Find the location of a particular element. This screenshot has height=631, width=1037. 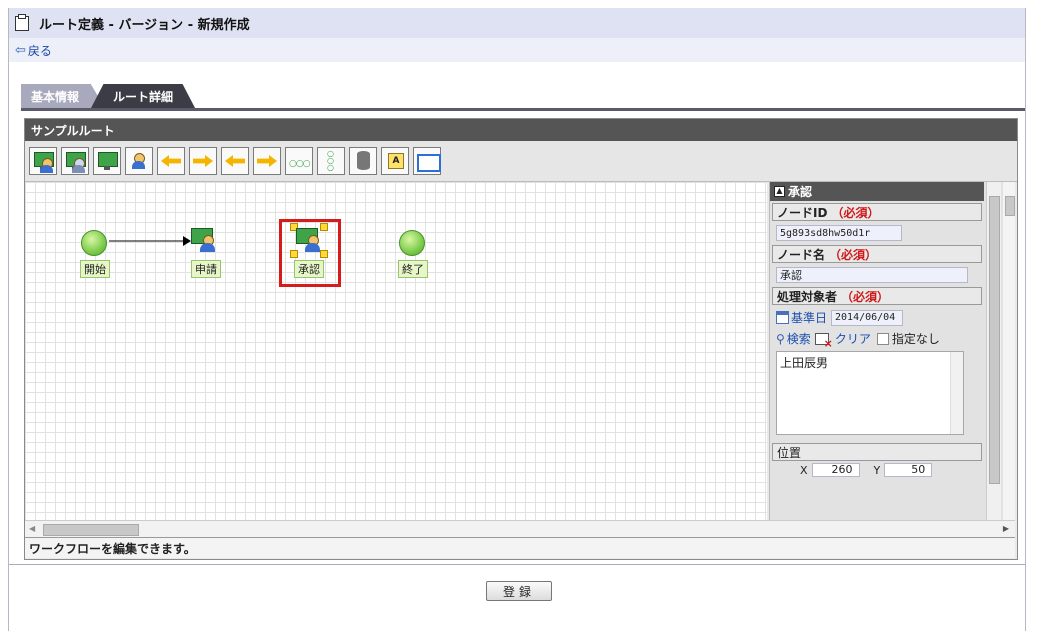

tab-basic-info: 基本情報 is located at coordinates (63, 96).